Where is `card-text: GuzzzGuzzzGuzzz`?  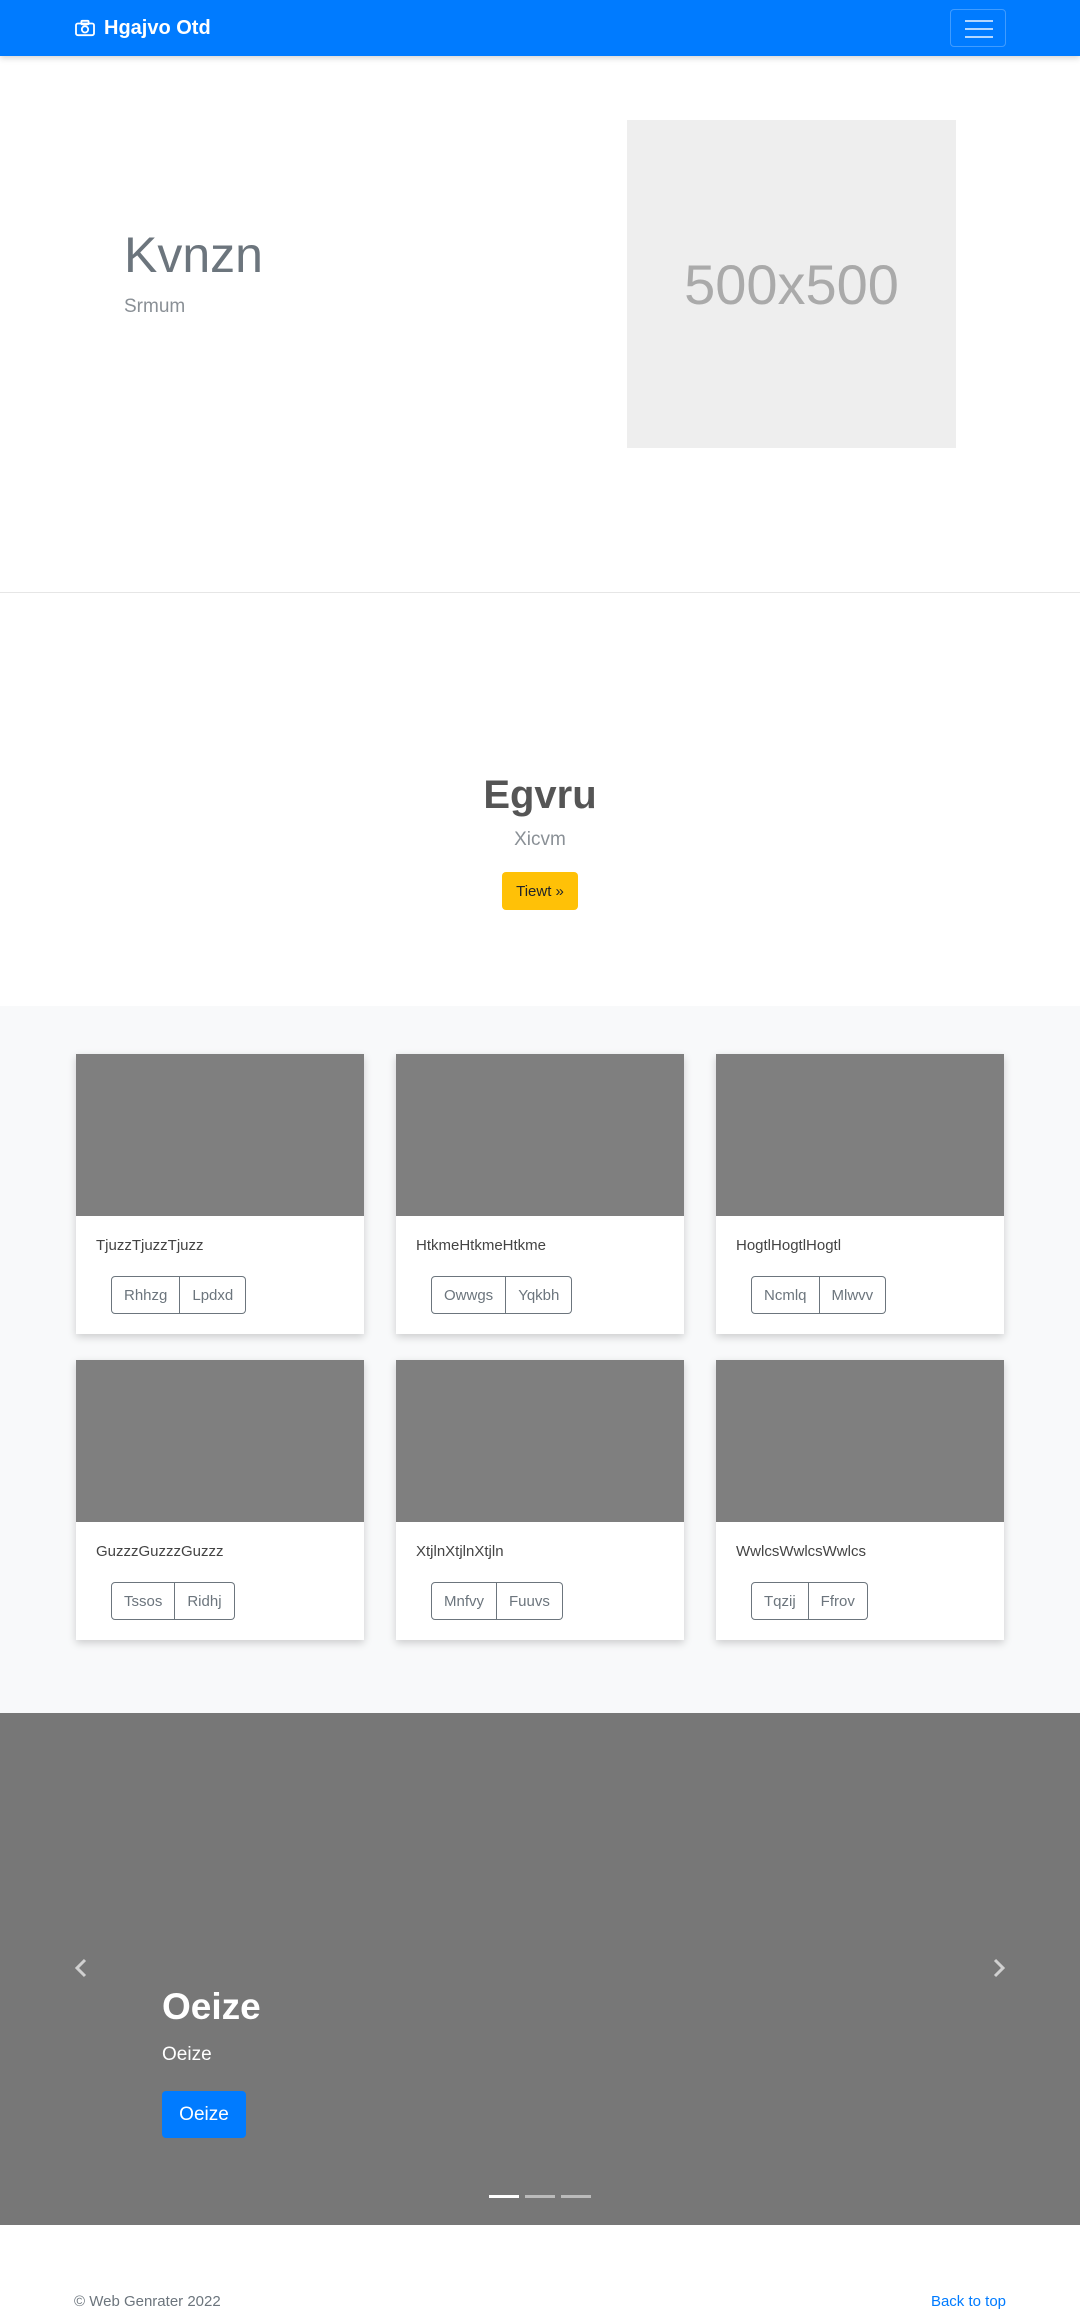 card-text: GuzzzGuzzzGuzzz is located at coordinates (160, 1551).